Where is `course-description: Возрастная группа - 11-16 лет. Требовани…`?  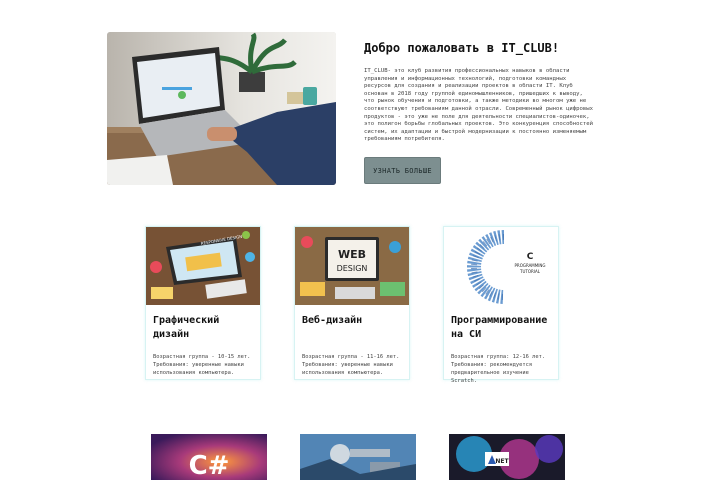 course-description: Возрастная группа - 11-16 лет. Требовани… is located at coordinates (352, 363).